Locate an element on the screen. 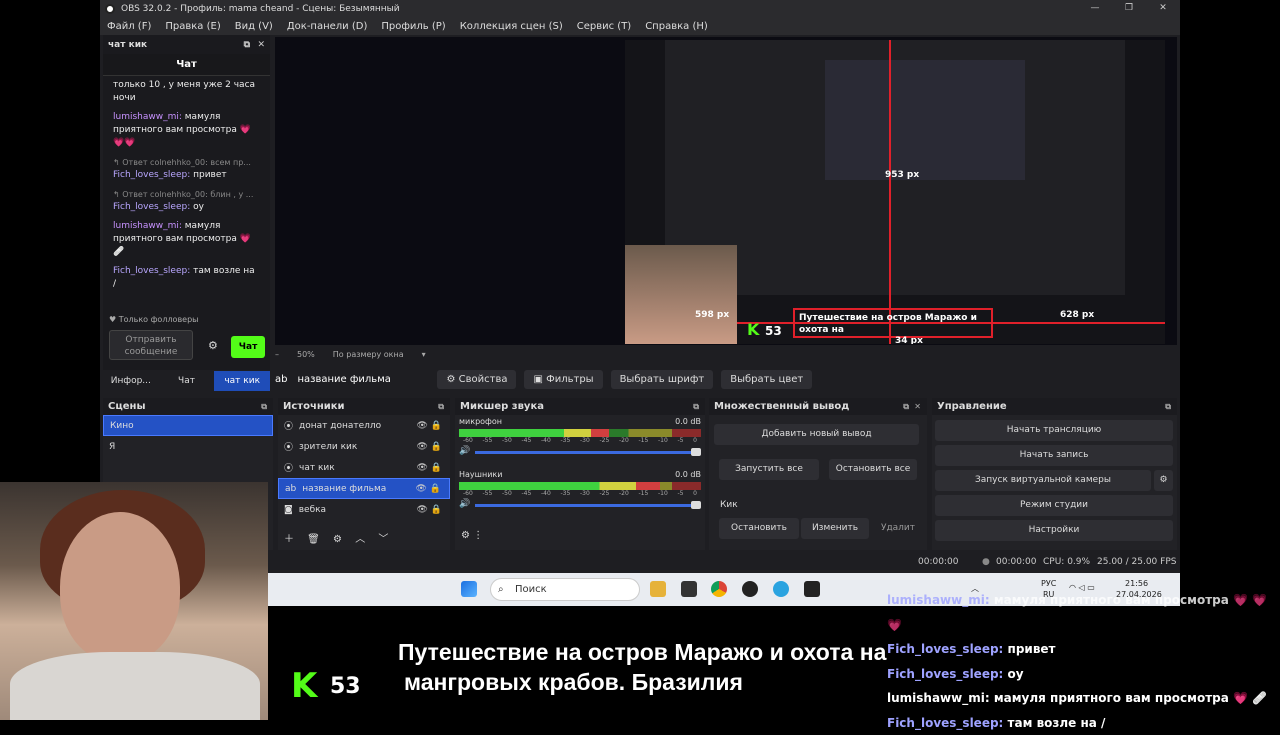  source-item: ab название фильма 👁 🔒 is located at coordinates (364, 488).